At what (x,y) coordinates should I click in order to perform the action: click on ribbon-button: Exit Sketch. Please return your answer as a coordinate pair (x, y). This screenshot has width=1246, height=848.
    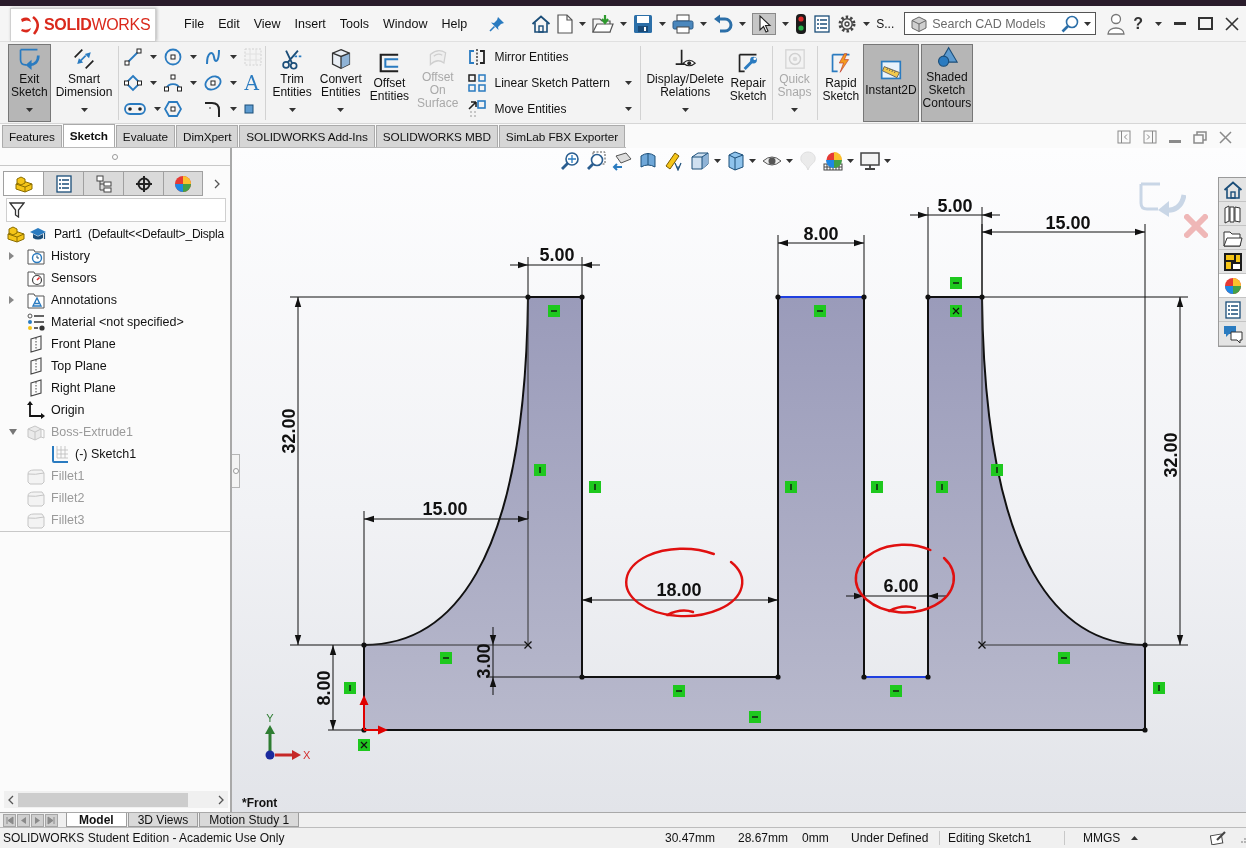
    Looking at the image, I should click on (29, 82).